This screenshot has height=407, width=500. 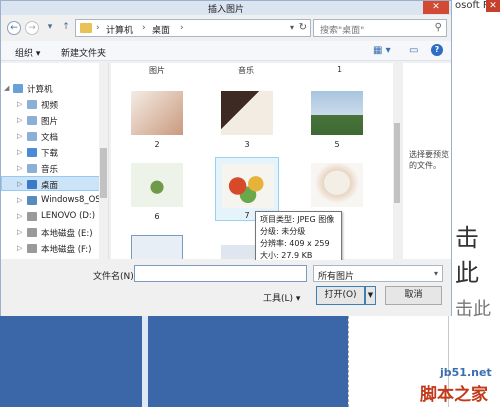 I want to click on dialog-titlebar: 插入图片 ✕, so click(x=226, y=8).